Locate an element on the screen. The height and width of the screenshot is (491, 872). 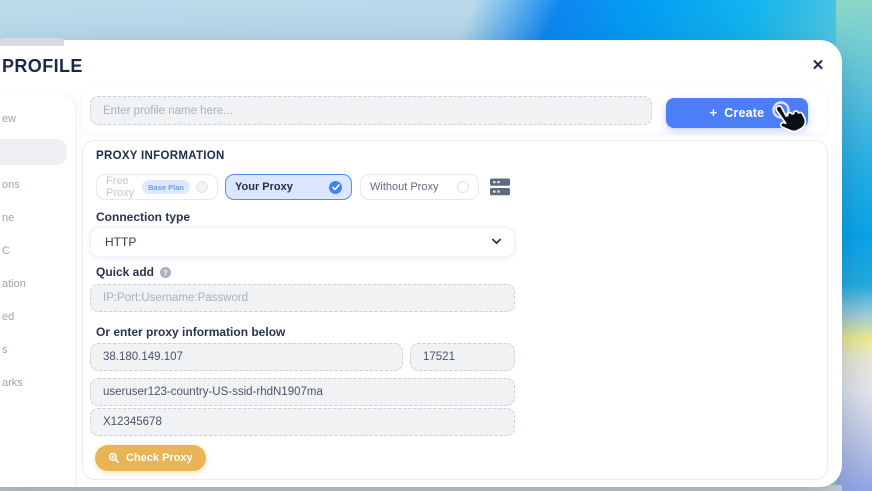
close-icon: ✕ is located at coordinates (818, 65).